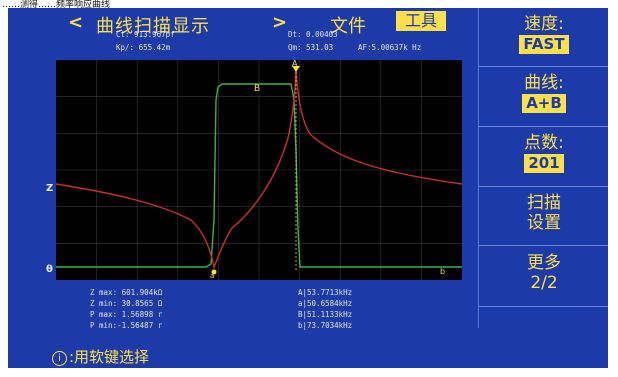 The width and height of the screenshot is (618, 377). Describe the element at coordinates (325, 325) in the screenshot. I see `stat-marker-small-b: b|73.7034kHz` at that location.